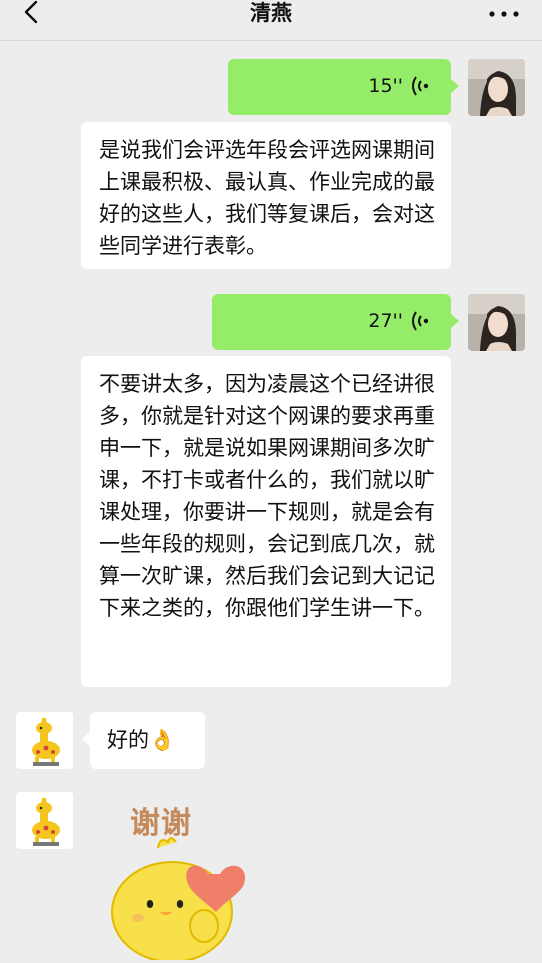 The height and width of the screenshot is (963, 542). I want to click on voice-message-bubble: 27'', so click(335, 322).